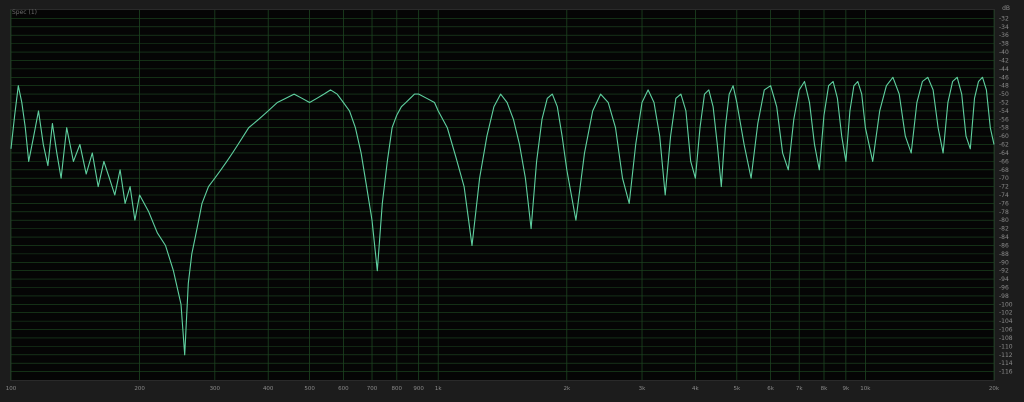 The width and height of the screenshot is (1024, 402). I want to click on x-tick-label: 7k, so click(799, 389).